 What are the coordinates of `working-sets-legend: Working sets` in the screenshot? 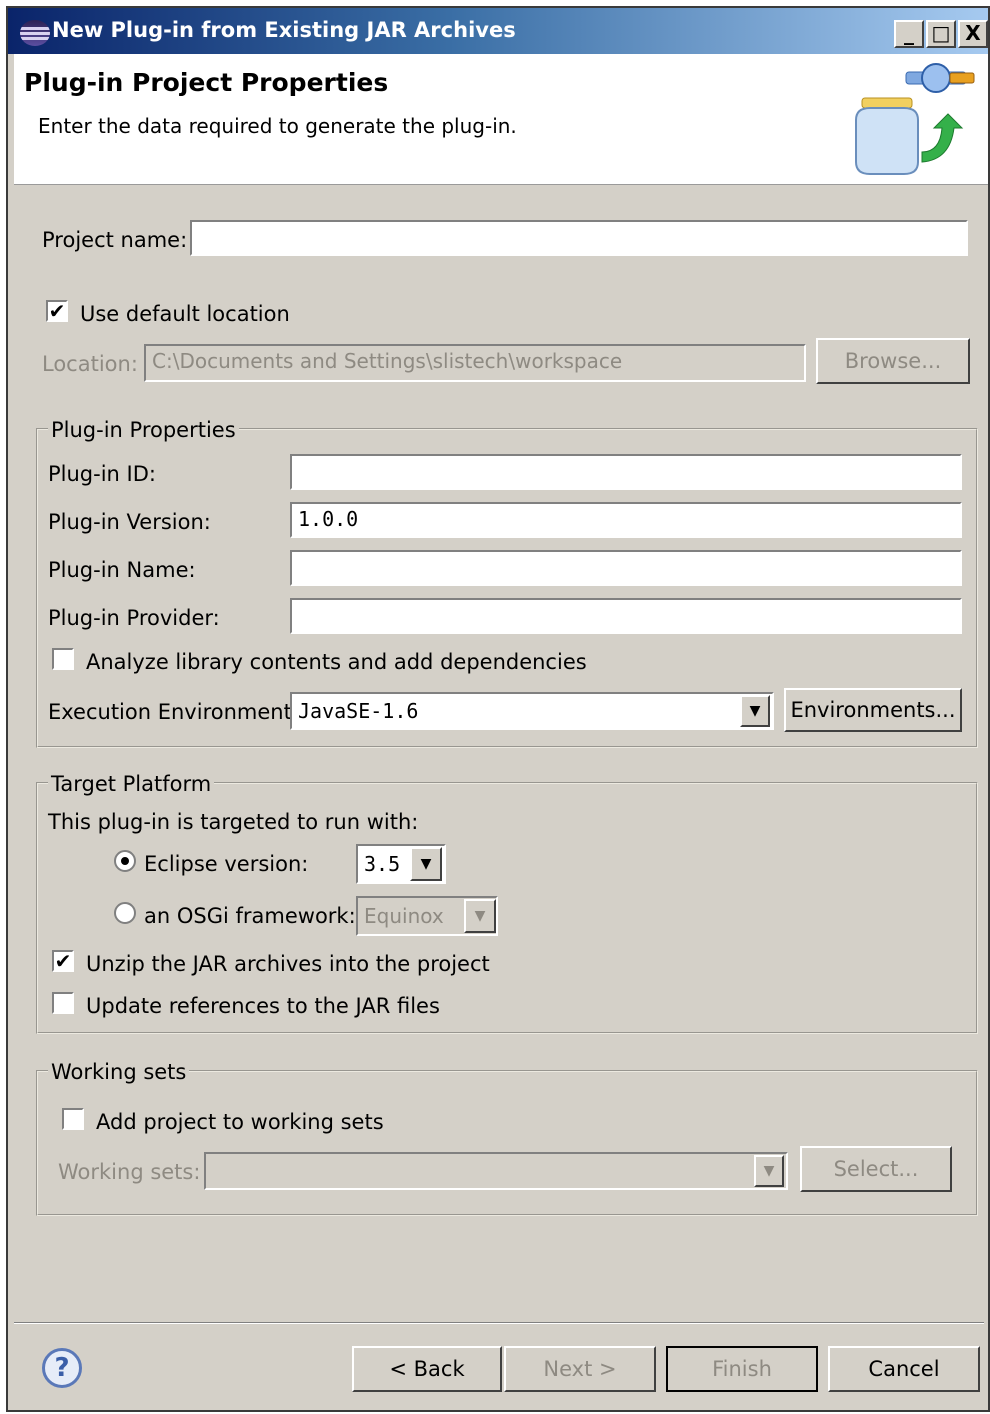 It's located at (119, 1072).